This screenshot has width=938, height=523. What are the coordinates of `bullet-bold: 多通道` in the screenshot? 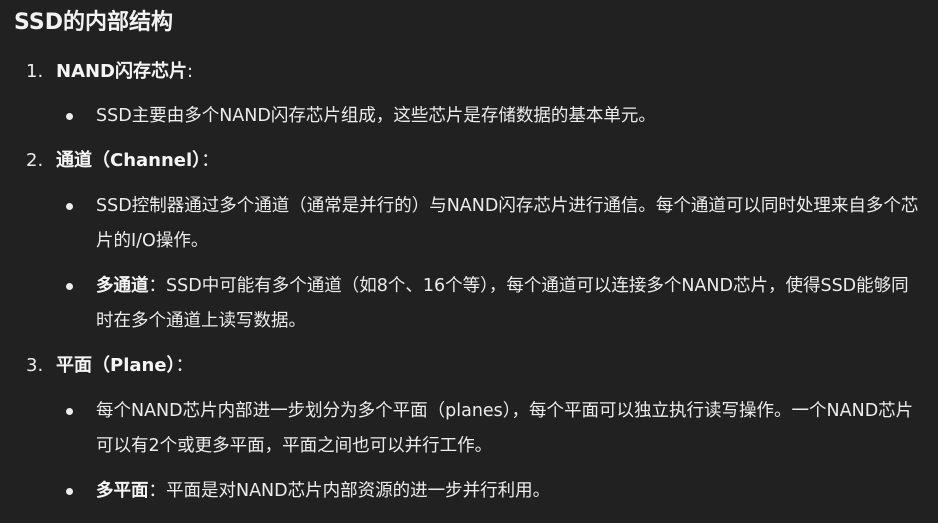 It's located at (122, 286).